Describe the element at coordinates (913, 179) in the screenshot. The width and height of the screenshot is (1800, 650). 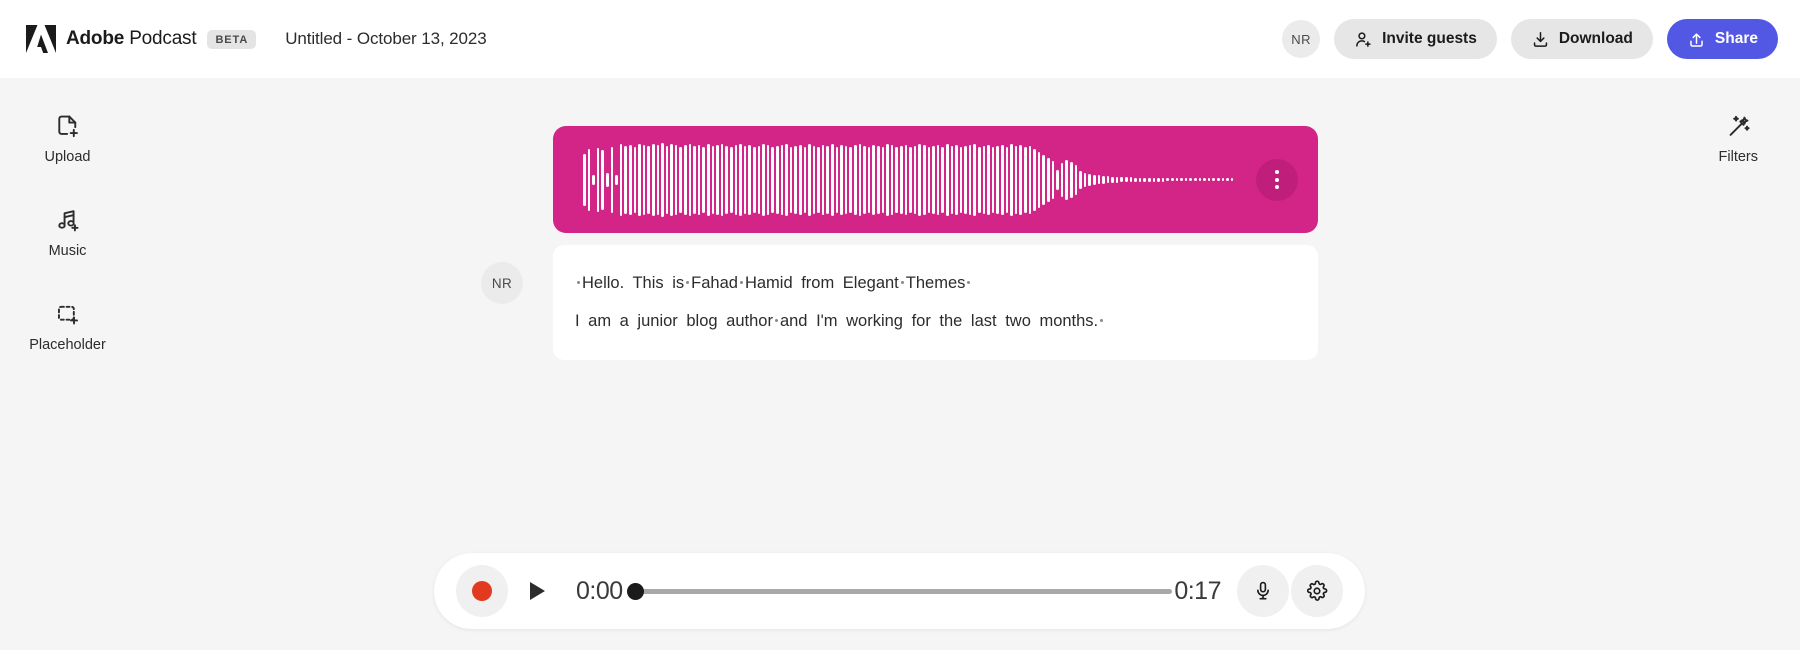
I see `waveform` at that location.